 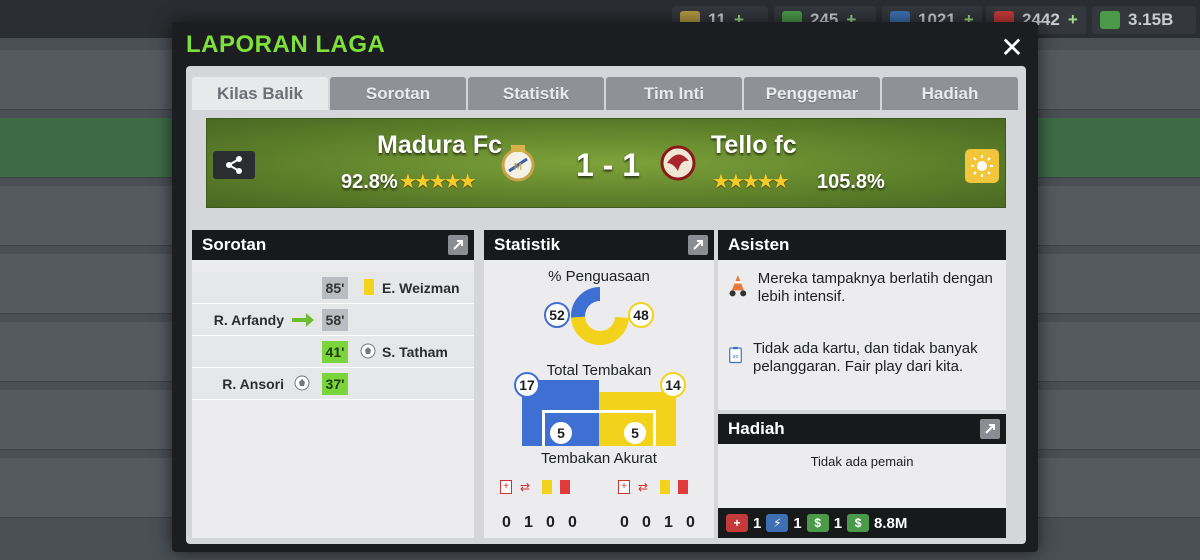 I want to click on money-icon, so click(x=1110, y=20).